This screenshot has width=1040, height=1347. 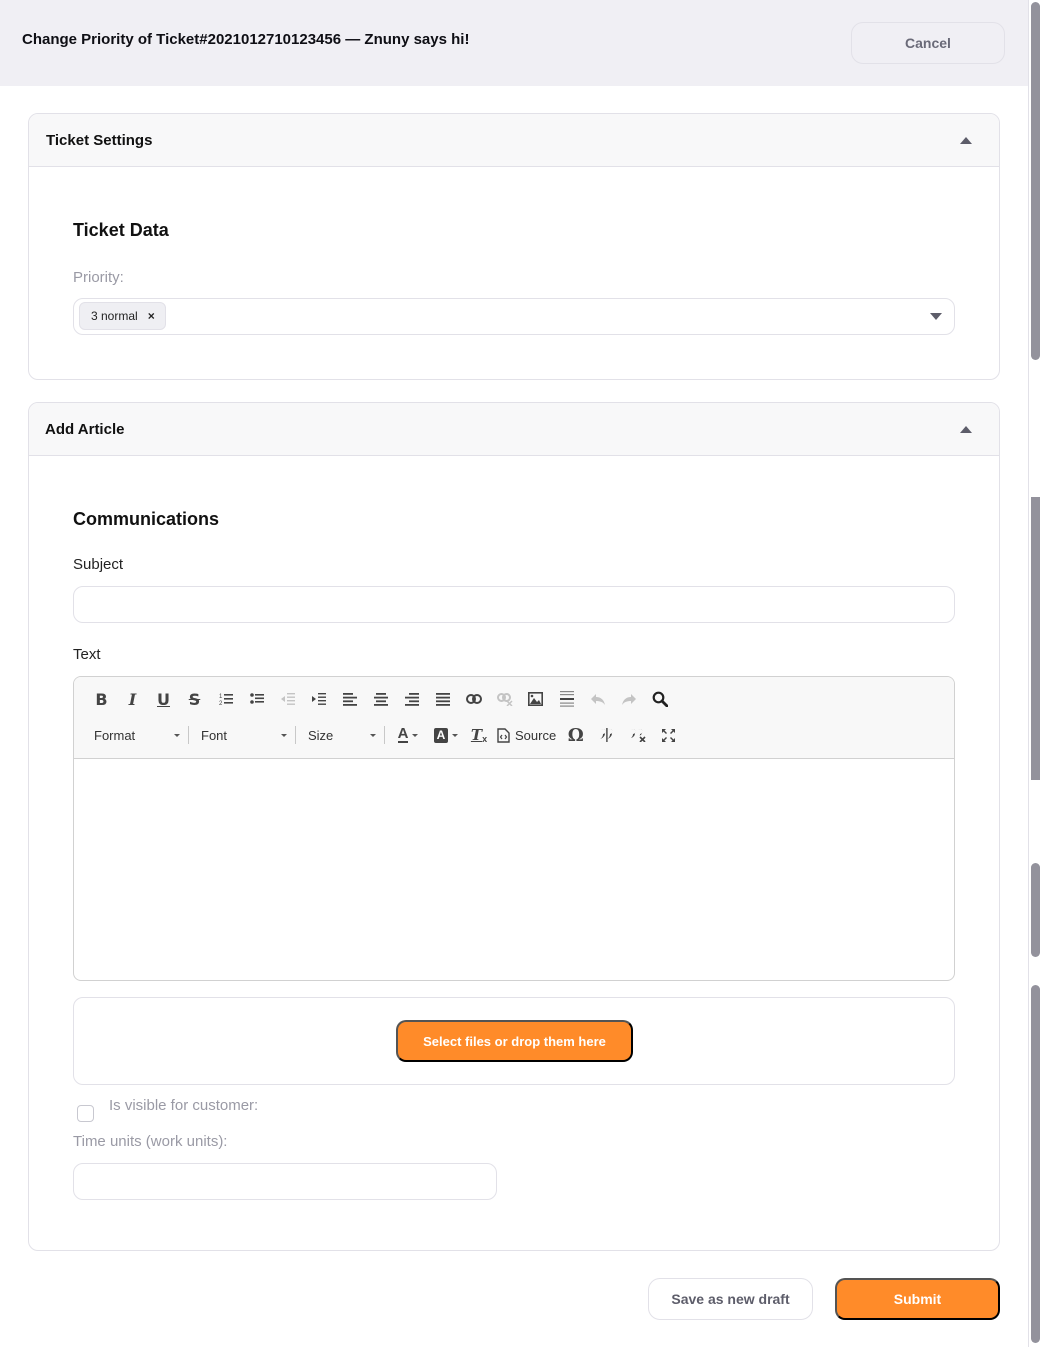 I want to click on align-left-icon, so click(x=349, y=699).